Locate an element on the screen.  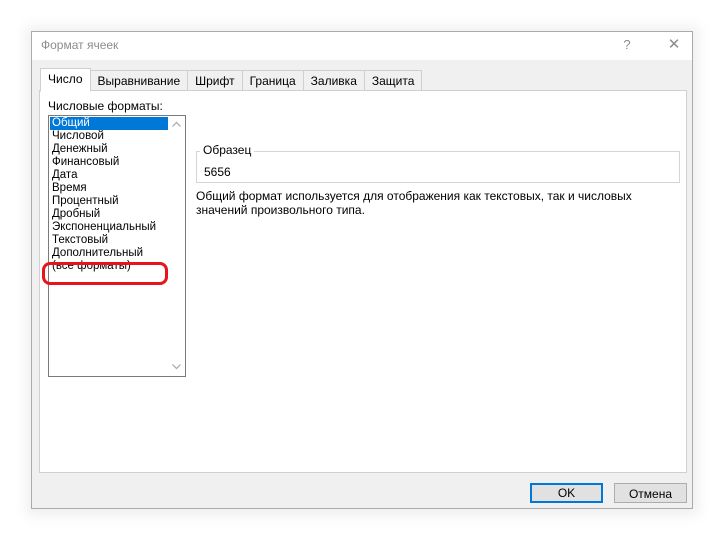
format-item-fraction: Дробный is located at coordinates (109, 214).